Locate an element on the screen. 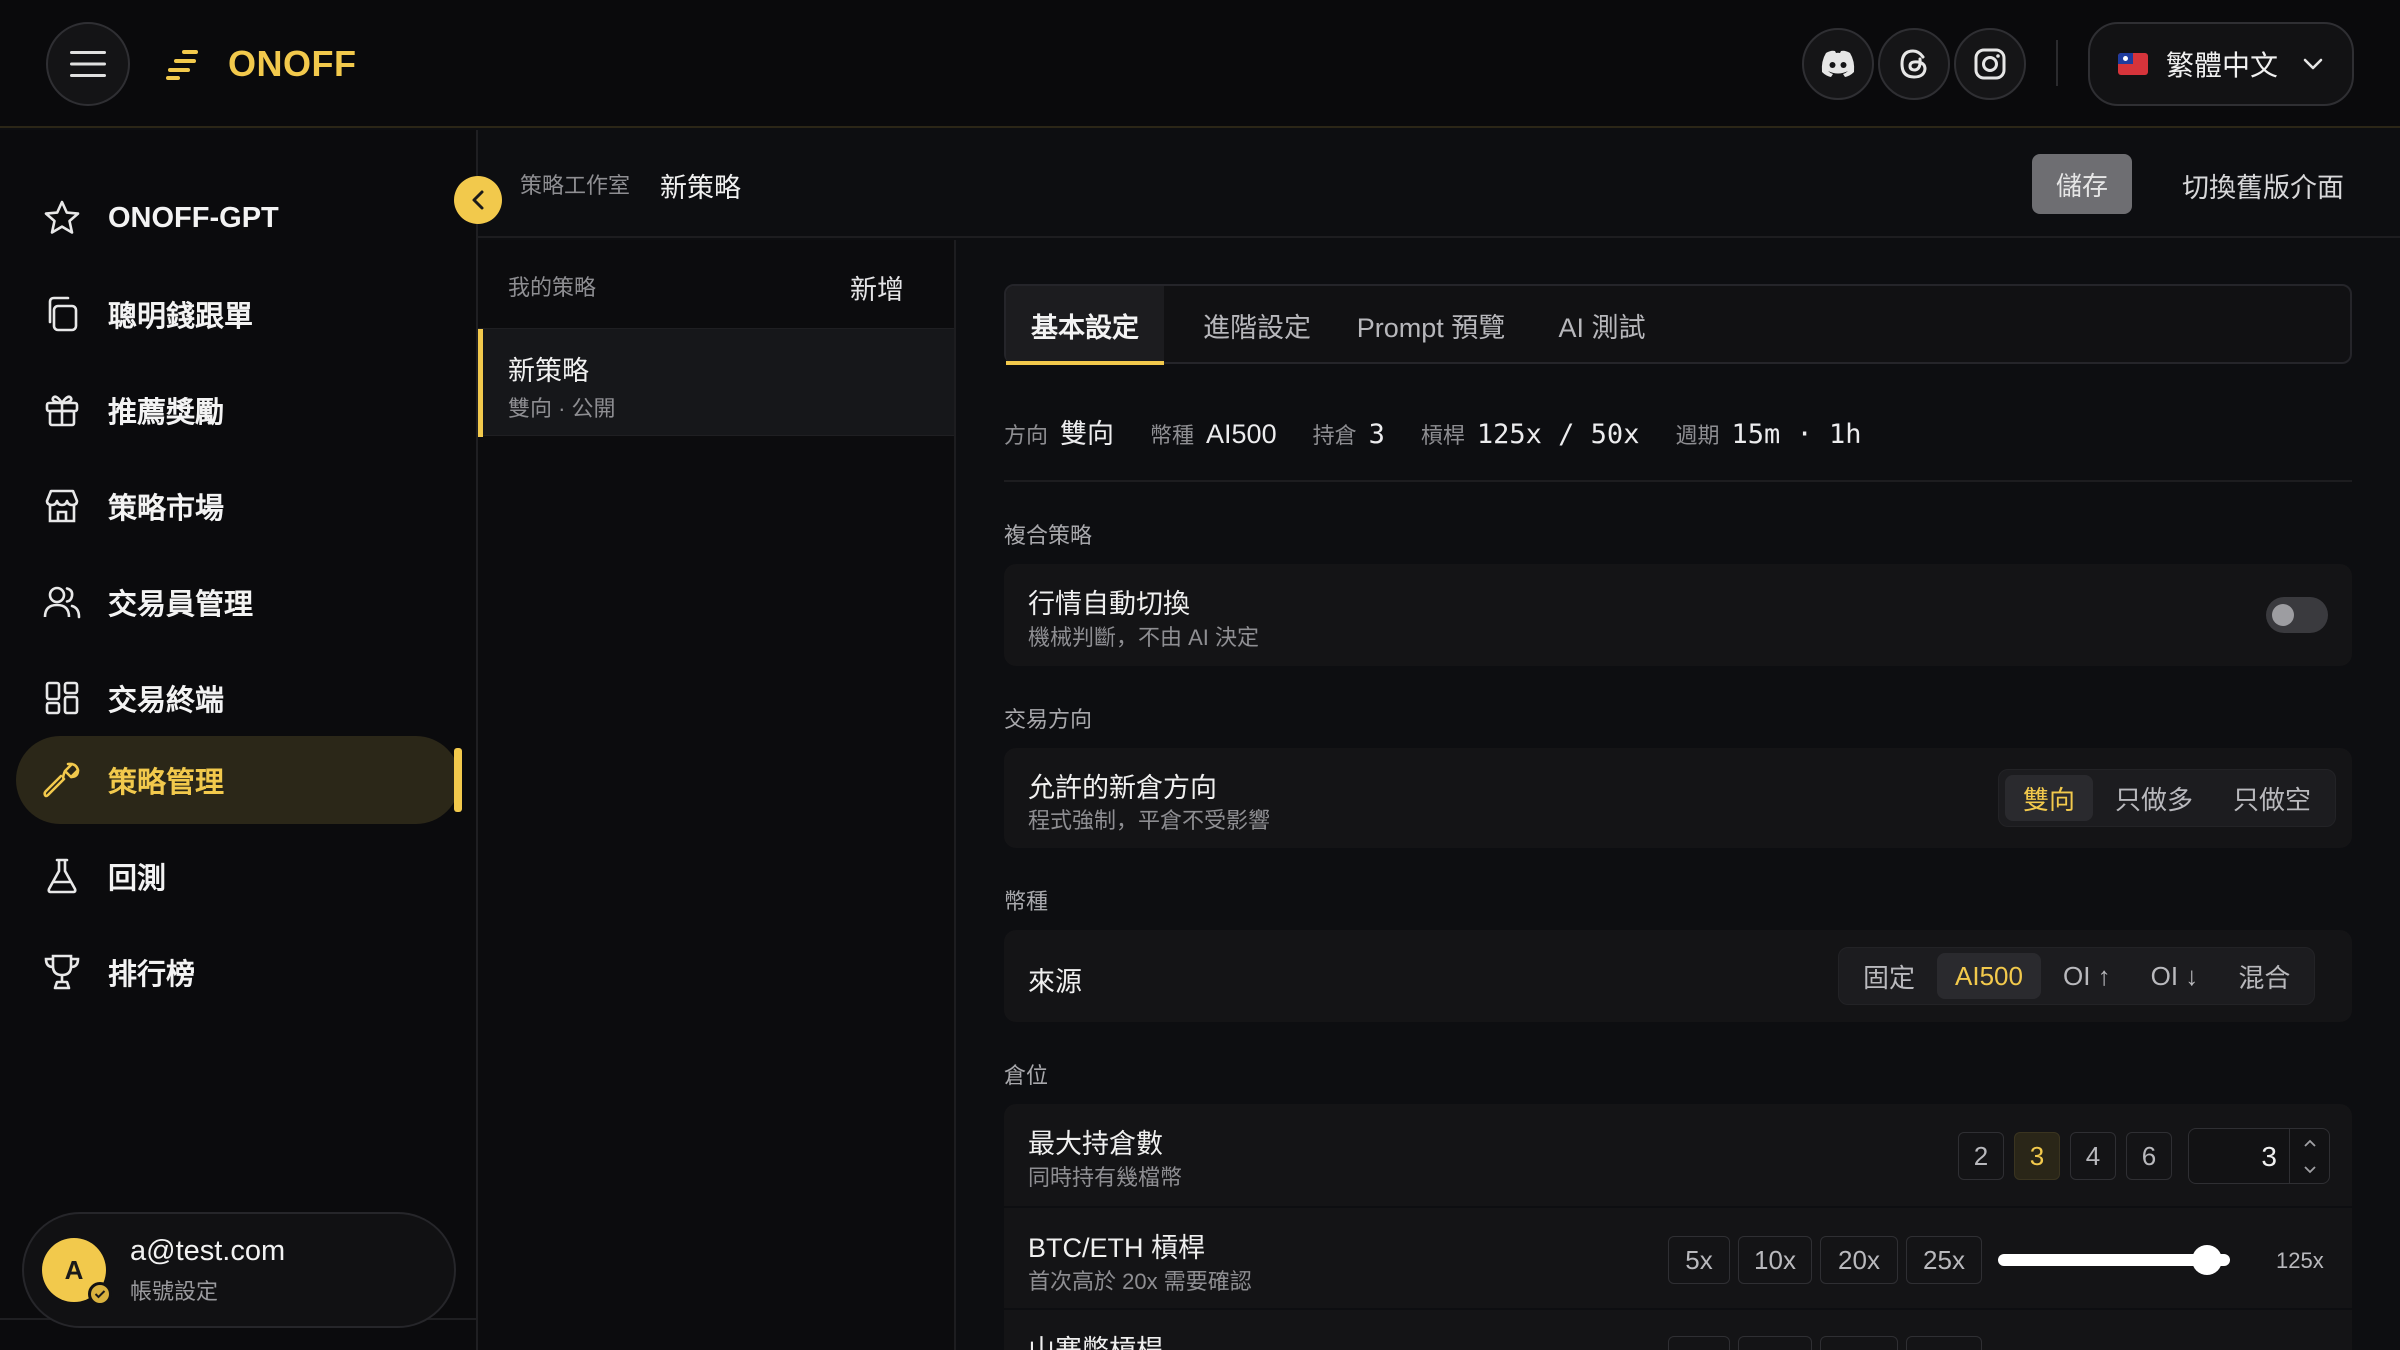  sidebar-item-label: 策略管理 is located at coordinates (166, 783).